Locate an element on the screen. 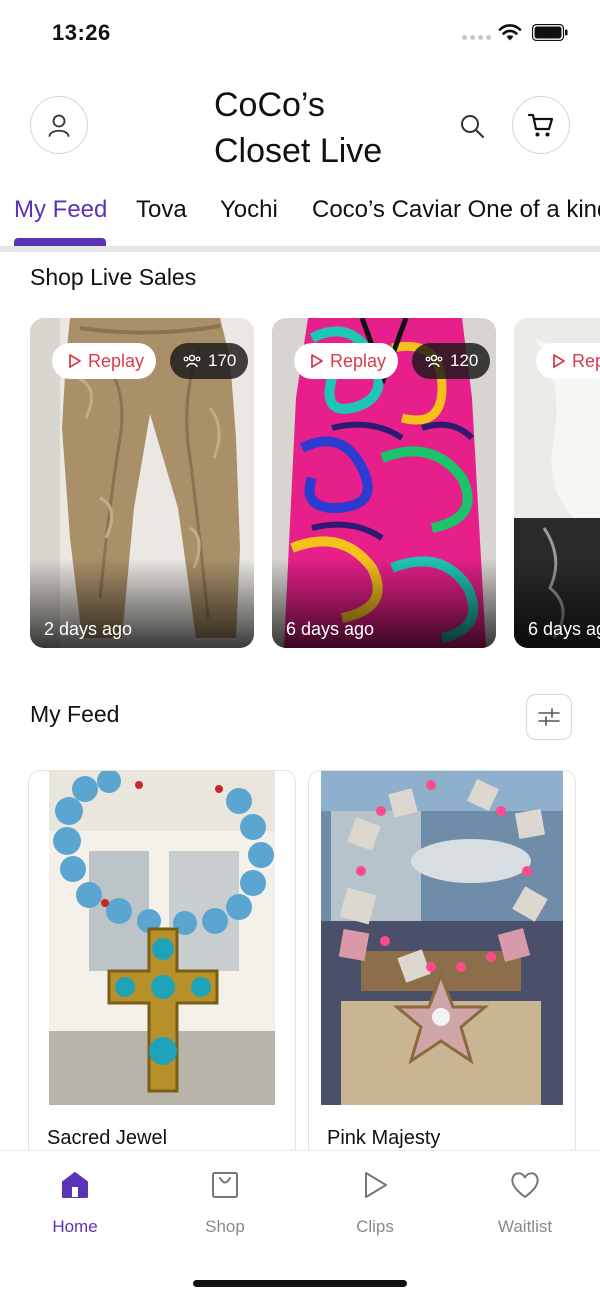  app-title: CoCo’s Closet Live is located at coordinates (319, 128).